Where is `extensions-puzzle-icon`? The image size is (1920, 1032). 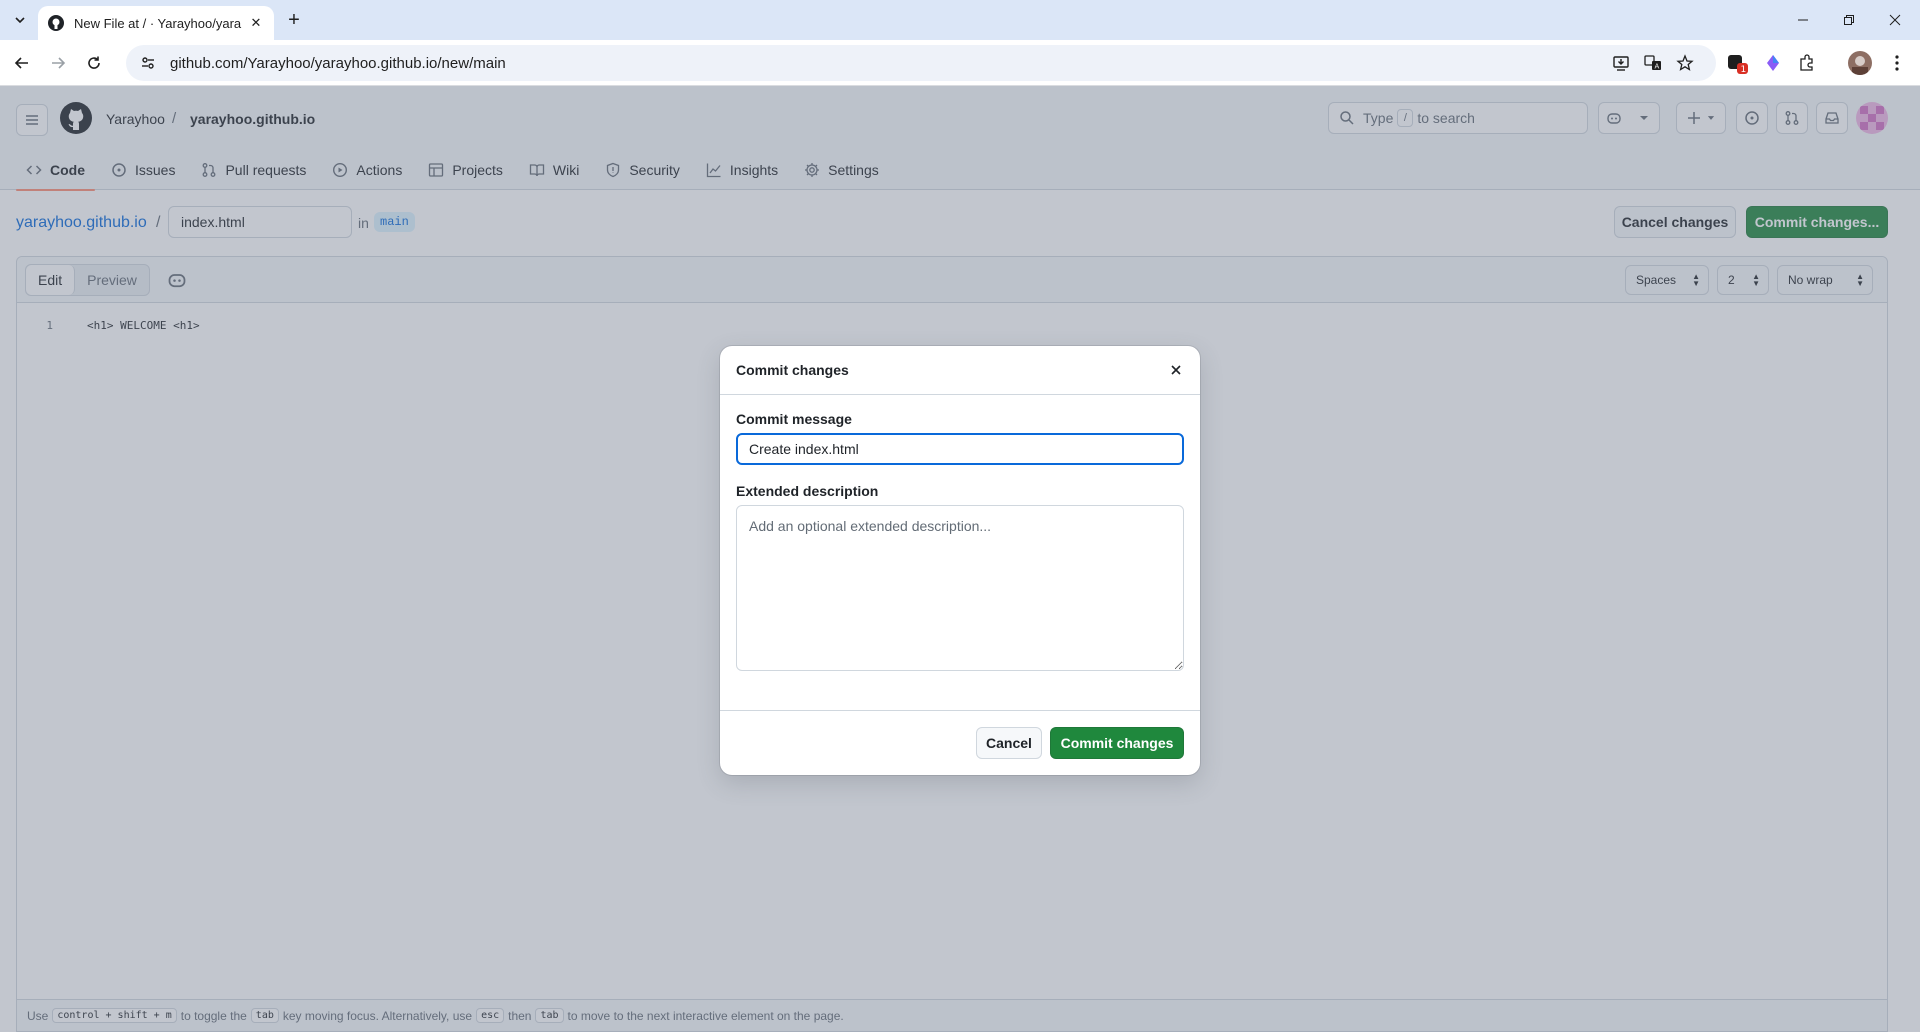 extensions-puzzle-icon is located at coordinates (1807, 63).